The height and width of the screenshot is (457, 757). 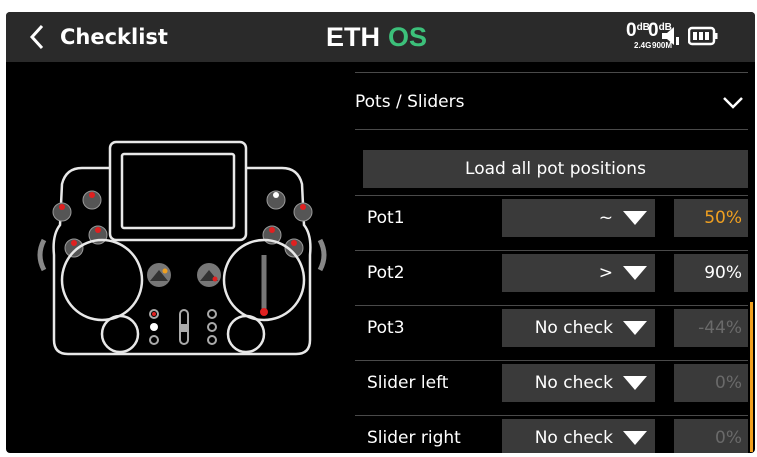 What do you see at coordinates (671, 36) in the screenshot?
I see `speaker-icon` at bounding box center [671, 36].